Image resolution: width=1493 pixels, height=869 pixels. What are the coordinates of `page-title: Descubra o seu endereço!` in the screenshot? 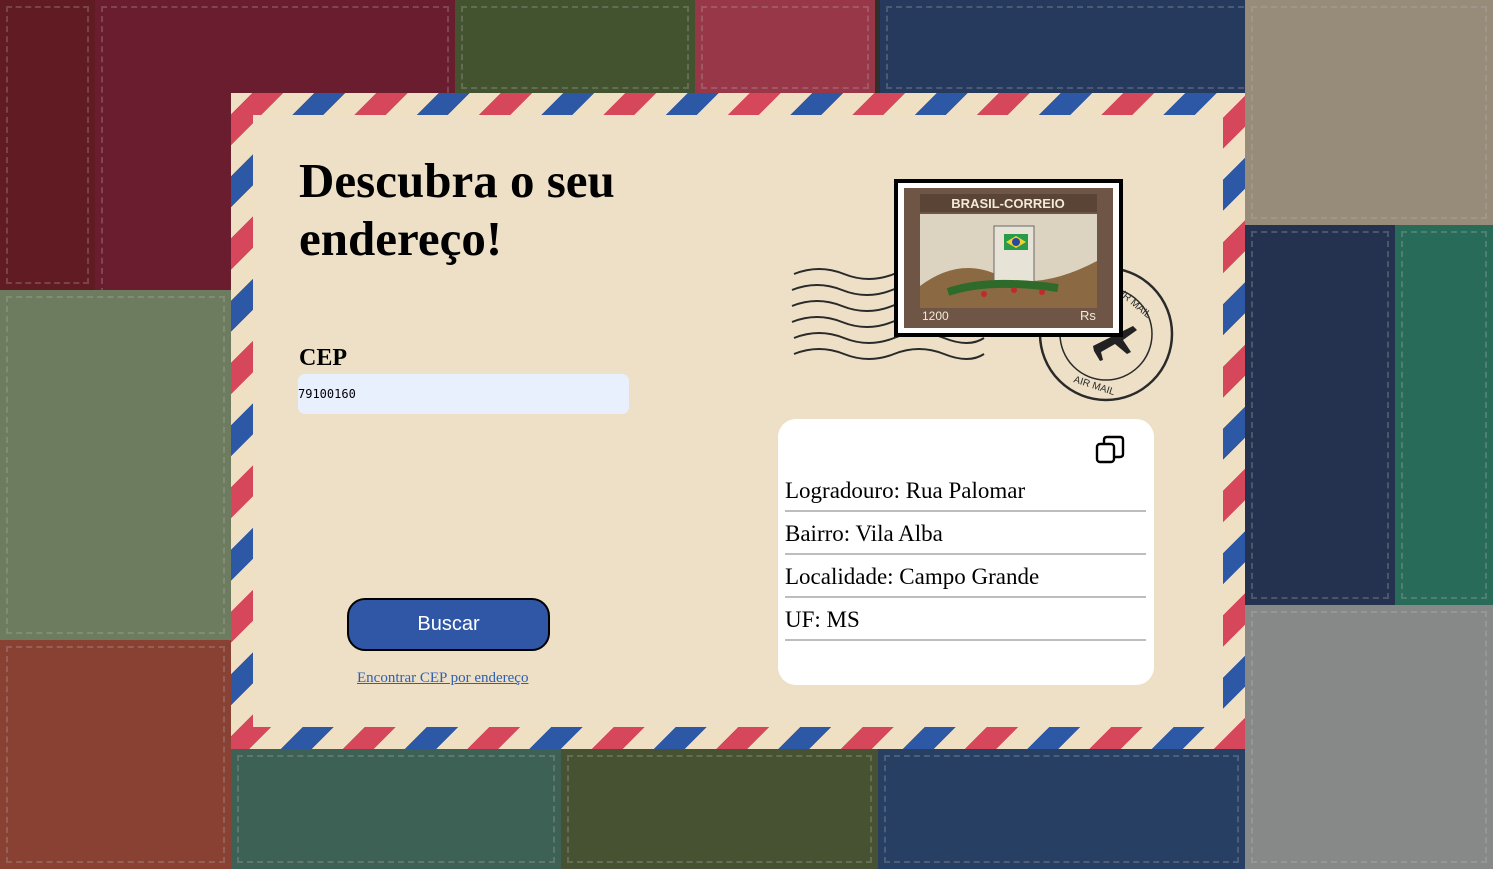 It's located at (457, 209).